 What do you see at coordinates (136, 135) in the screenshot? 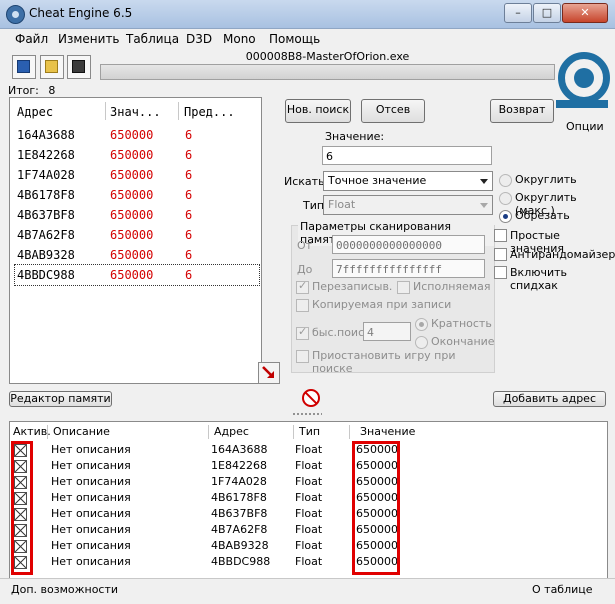
I see `results-row: 164A3688 650000 6` at bounding box center [136, 135].